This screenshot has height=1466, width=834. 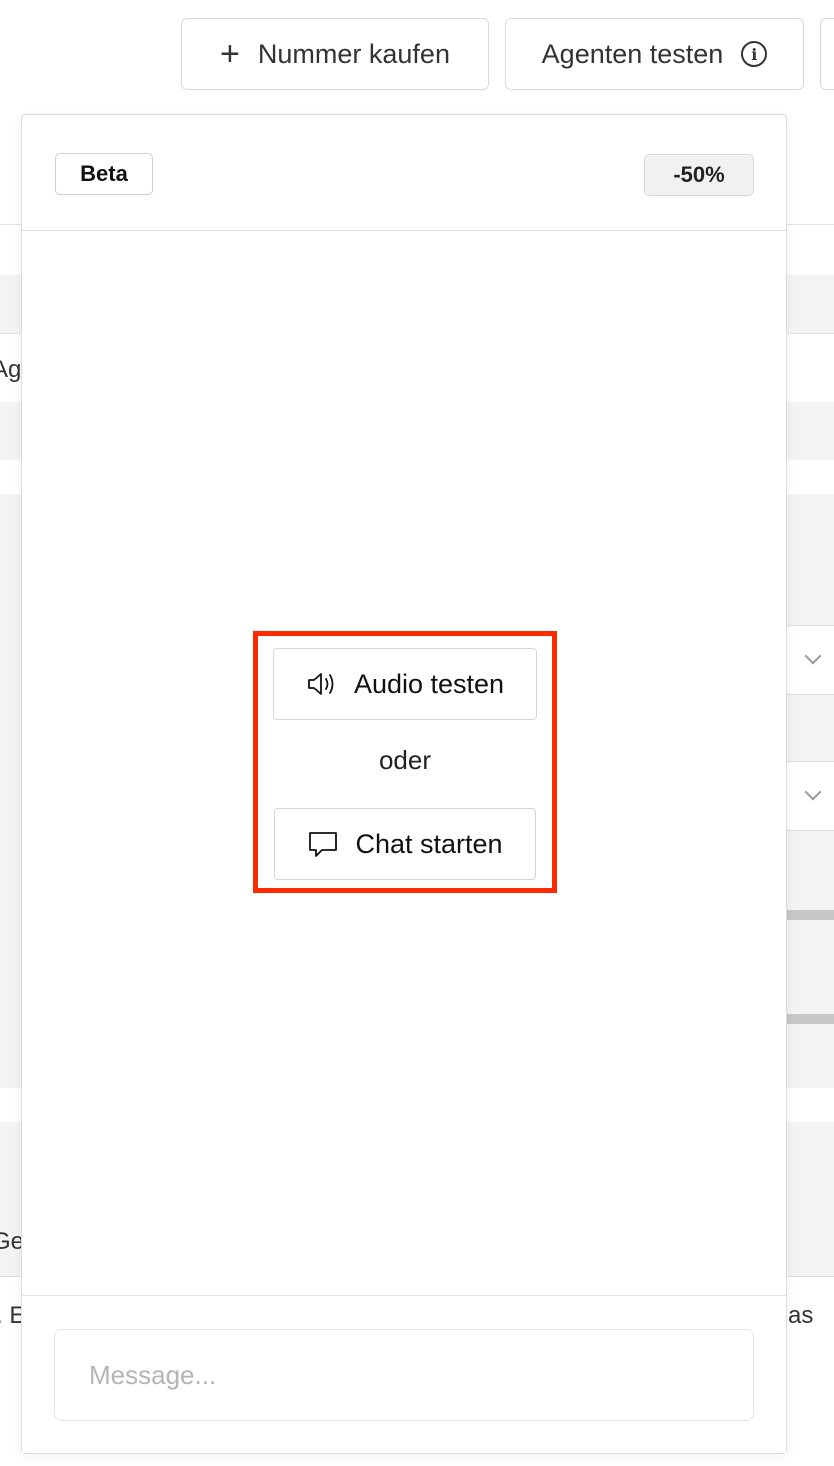 I want to click on start-chat-label: Chat starten, so click(x=429, y=843).